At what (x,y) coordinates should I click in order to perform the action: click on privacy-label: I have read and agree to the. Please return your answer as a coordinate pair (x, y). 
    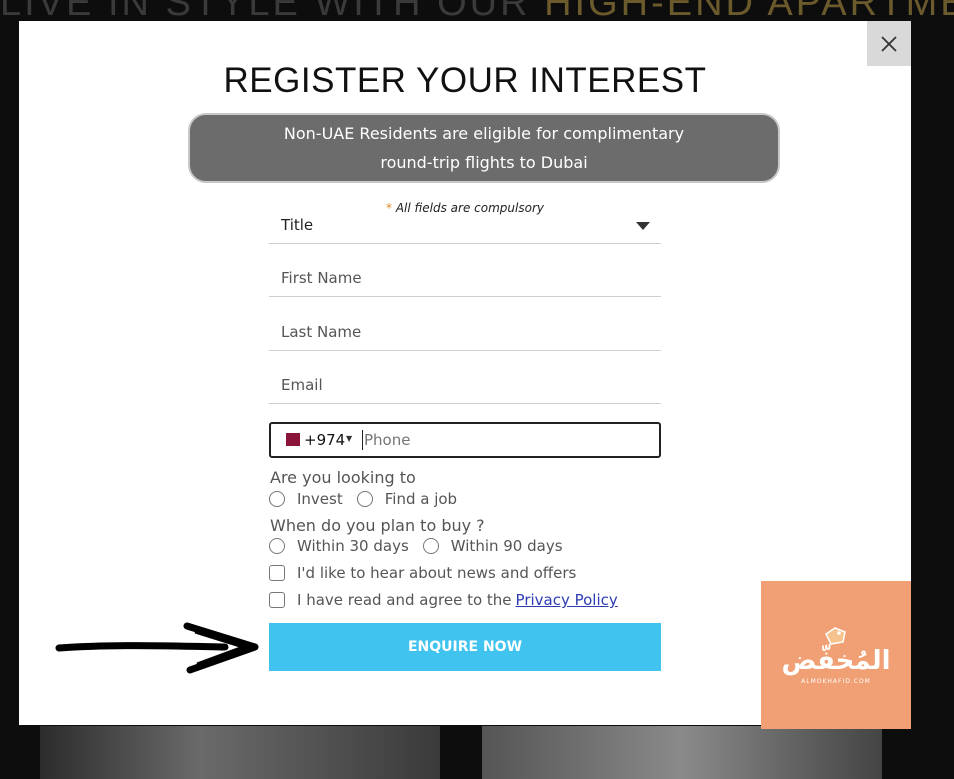
    Looking at the image, I should click on (404, 600).